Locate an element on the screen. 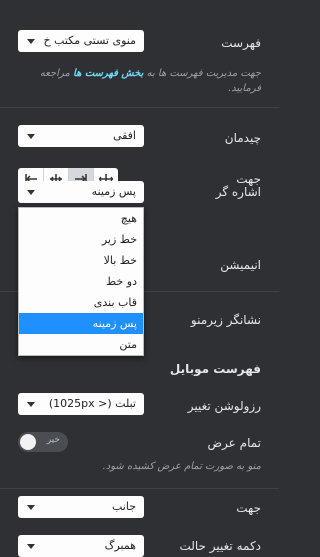 The image size is (320, 557). menus-link: بخش فهرست ها is located at coordinates (108, 73).